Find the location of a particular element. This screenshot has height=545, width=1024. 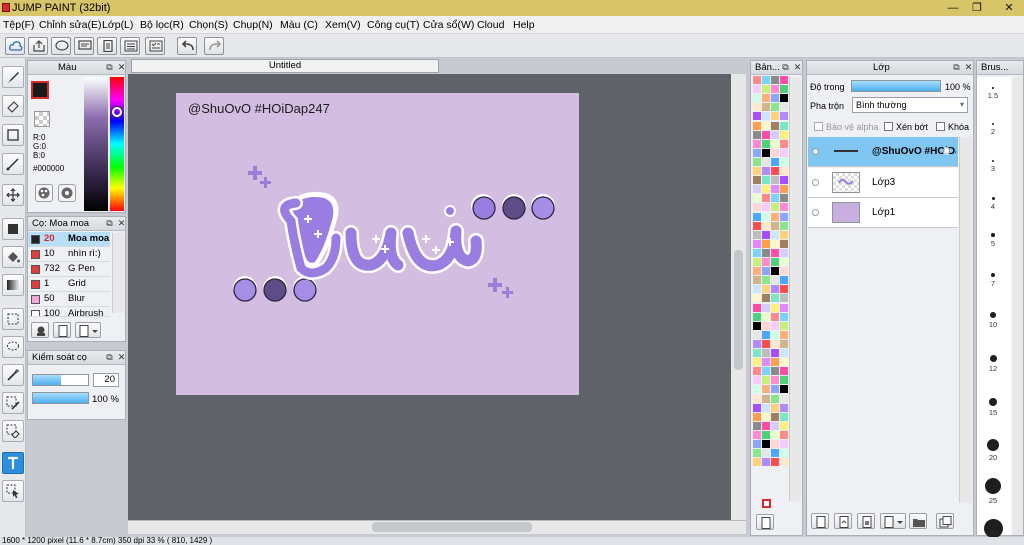

layer-row-lop3: Lớp3 is located at coordinates (883, 183).